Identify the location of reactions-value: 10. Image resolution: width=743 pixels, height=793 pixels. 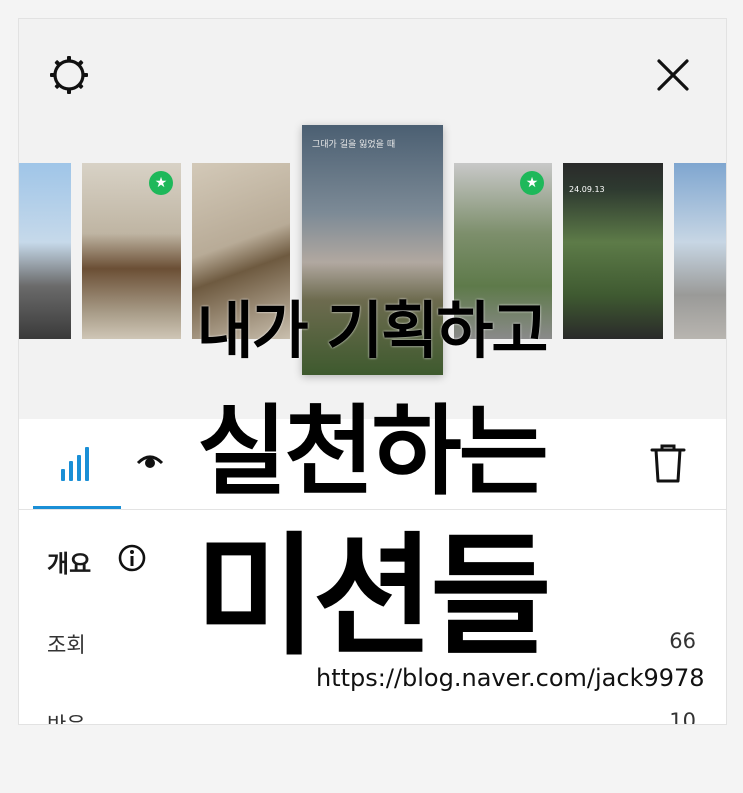
(682, 717).